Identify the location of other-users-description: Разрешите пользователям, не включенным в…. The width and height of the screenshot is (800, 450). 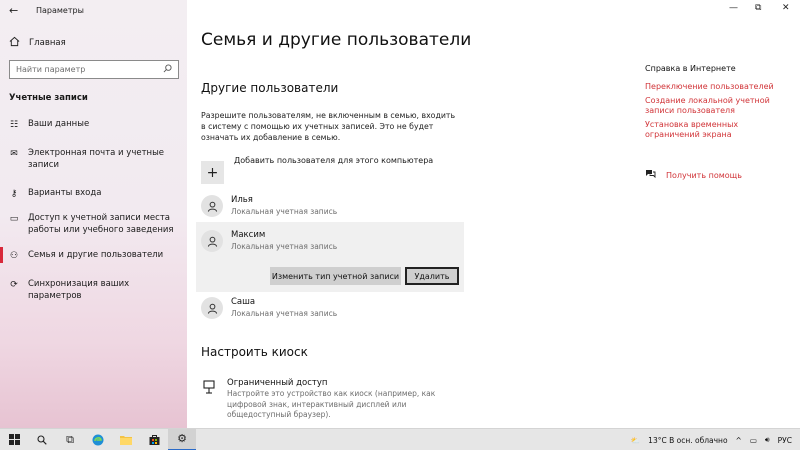
(328, 126).